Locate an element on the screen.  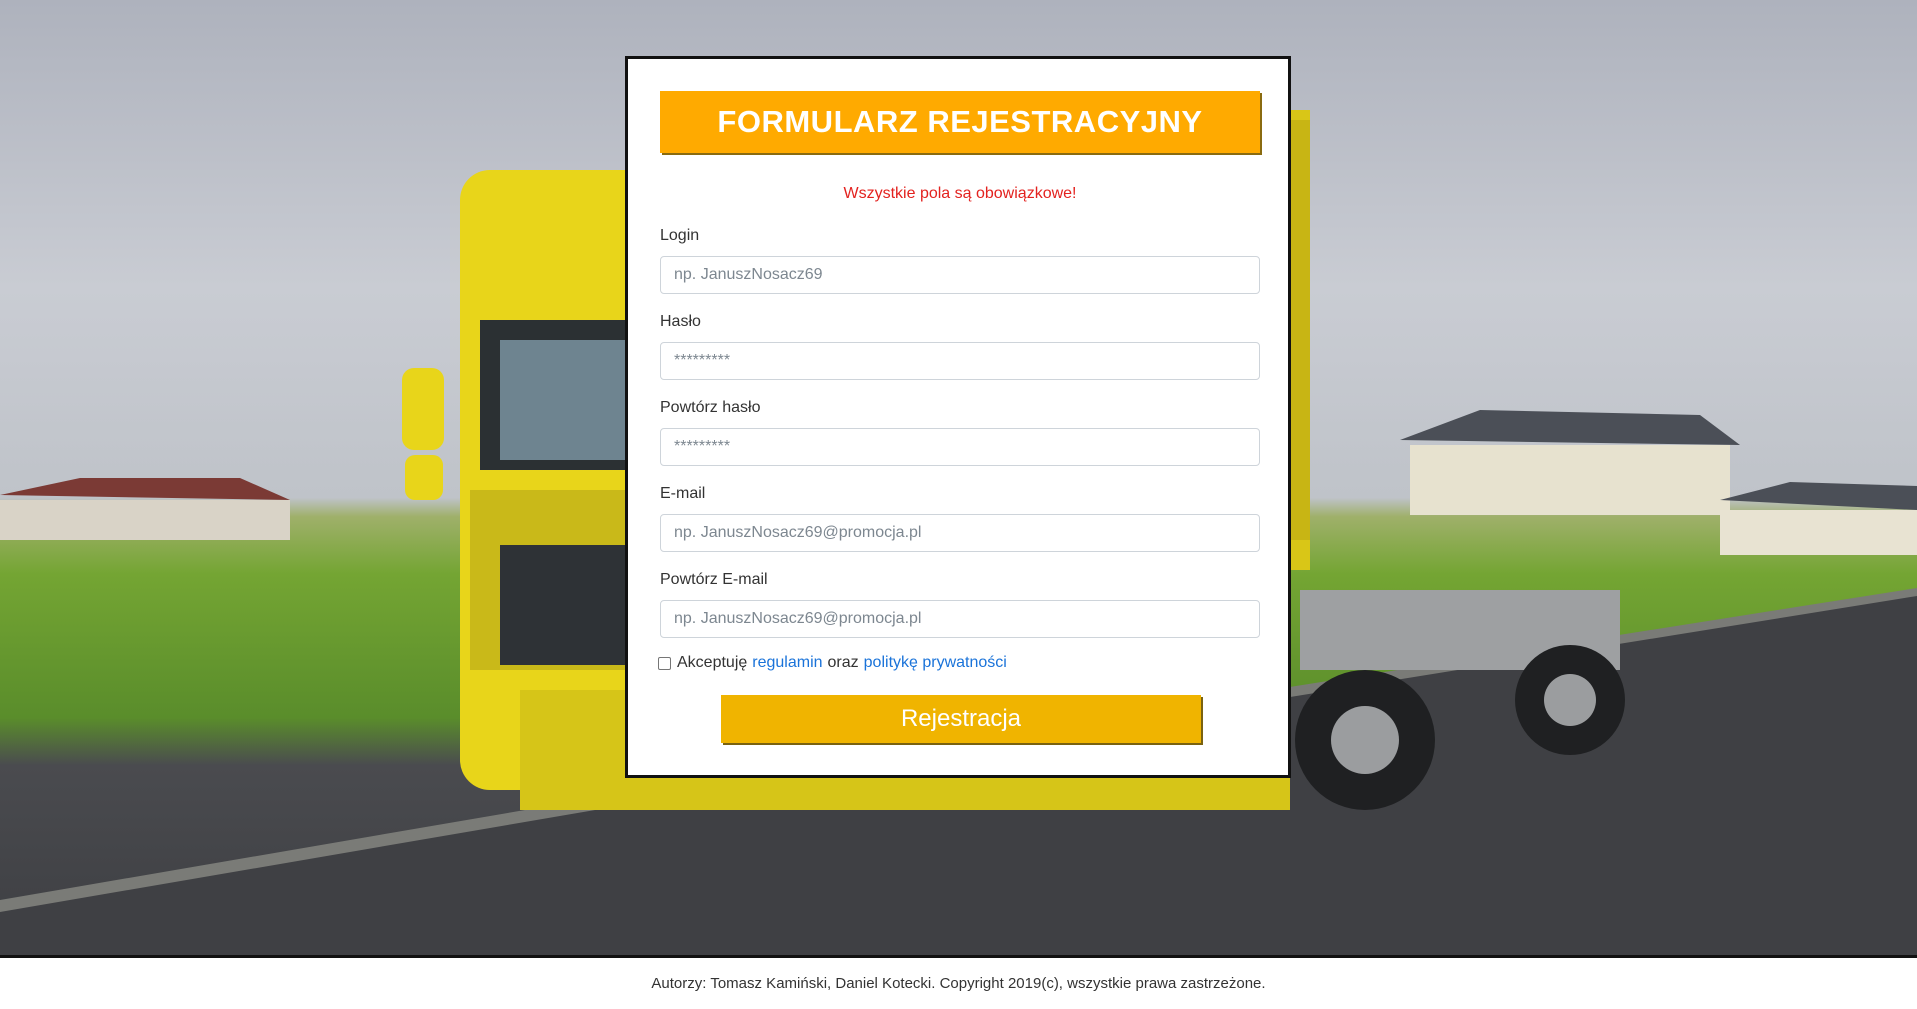
repeat-password-label: Powtórz hasło is located at coordinates (710, 407).